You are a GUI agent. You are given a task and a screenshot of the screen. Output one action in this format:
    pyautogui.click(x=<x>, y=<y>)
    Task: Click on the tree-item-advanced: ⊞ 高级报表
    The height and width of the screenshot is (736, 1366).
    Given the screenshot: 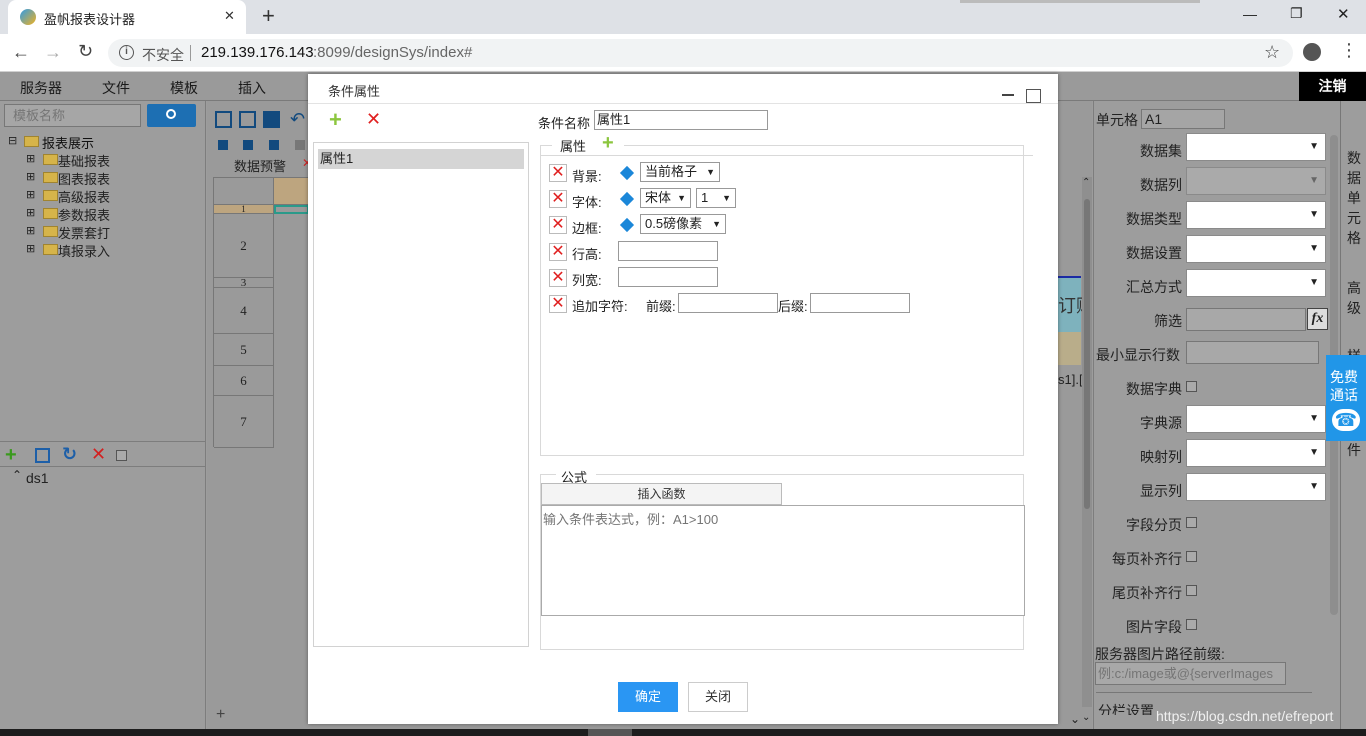 What is the action you would take?
    pyautogui.click(x=106, y=196)
    